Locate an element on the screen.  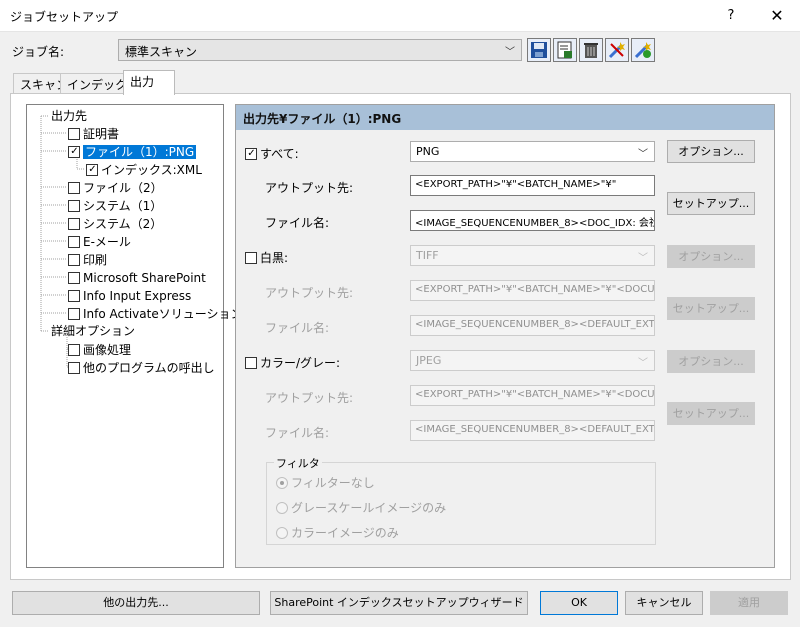
filter-legend: フィルタ is located at coordinates (298, 463).